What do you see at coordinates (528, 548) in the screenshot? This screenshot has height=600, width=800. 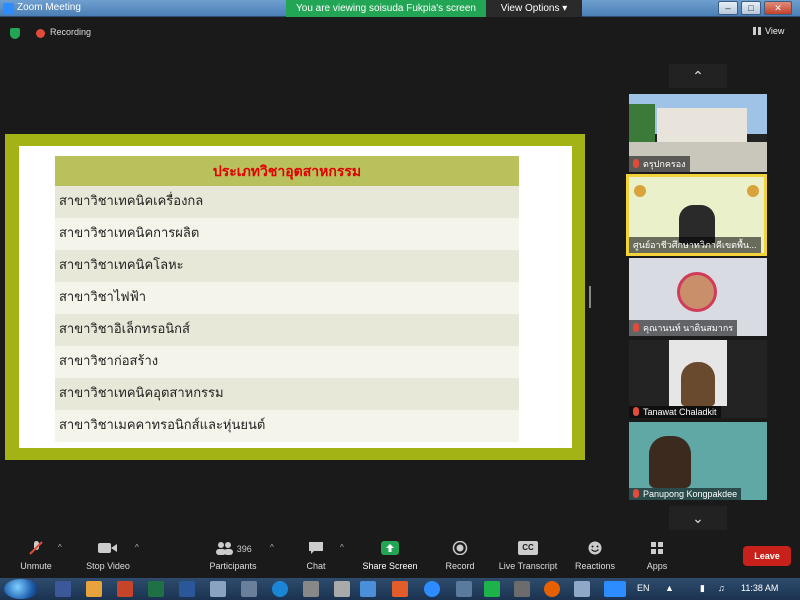 I see `cc-icon: CC` at bounding box center [528, 548].